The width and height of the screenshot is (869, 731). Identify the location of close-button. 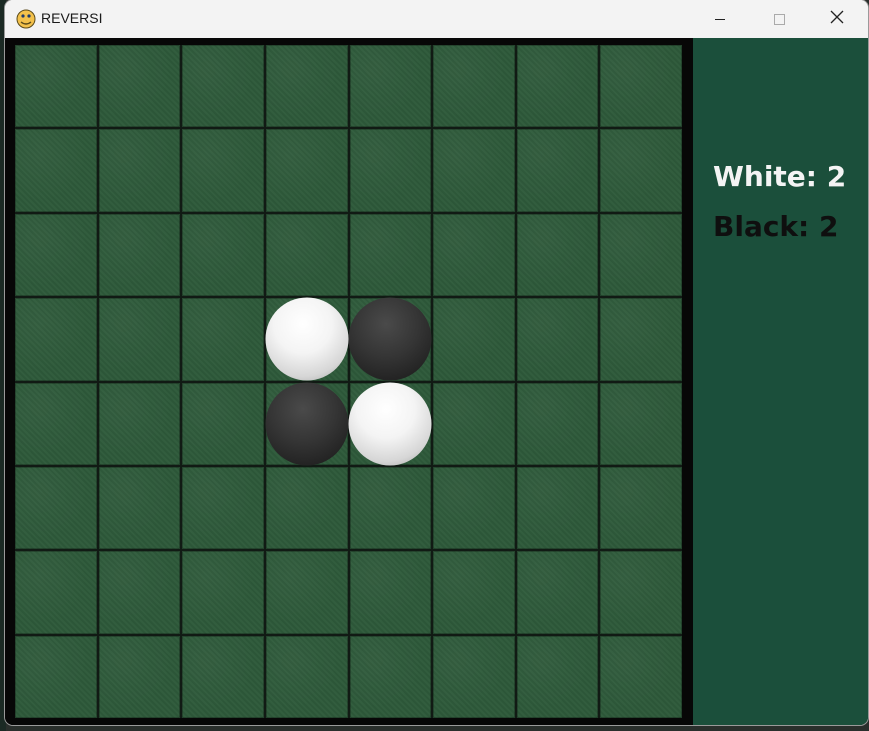
(837, 19).